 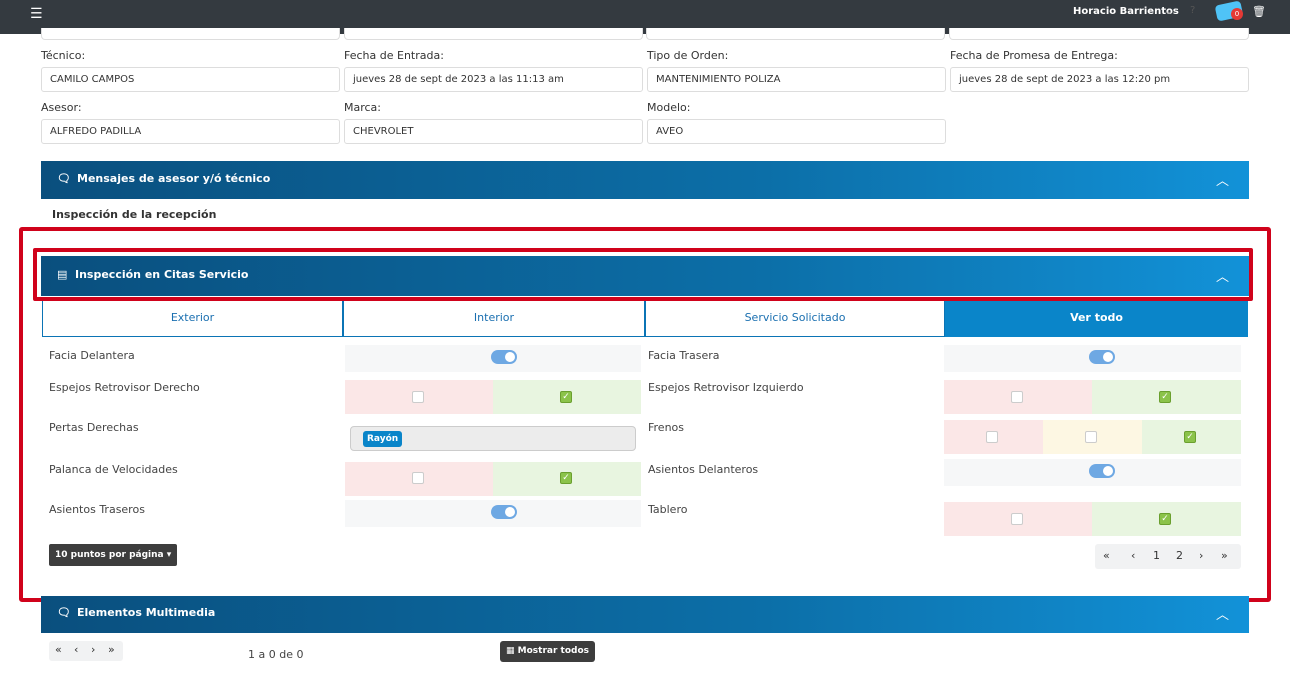 What do you see at coordinates (796, 131) in the screenshot?
I see `modelo-field: AVEO` at bounding box center [796, 131].